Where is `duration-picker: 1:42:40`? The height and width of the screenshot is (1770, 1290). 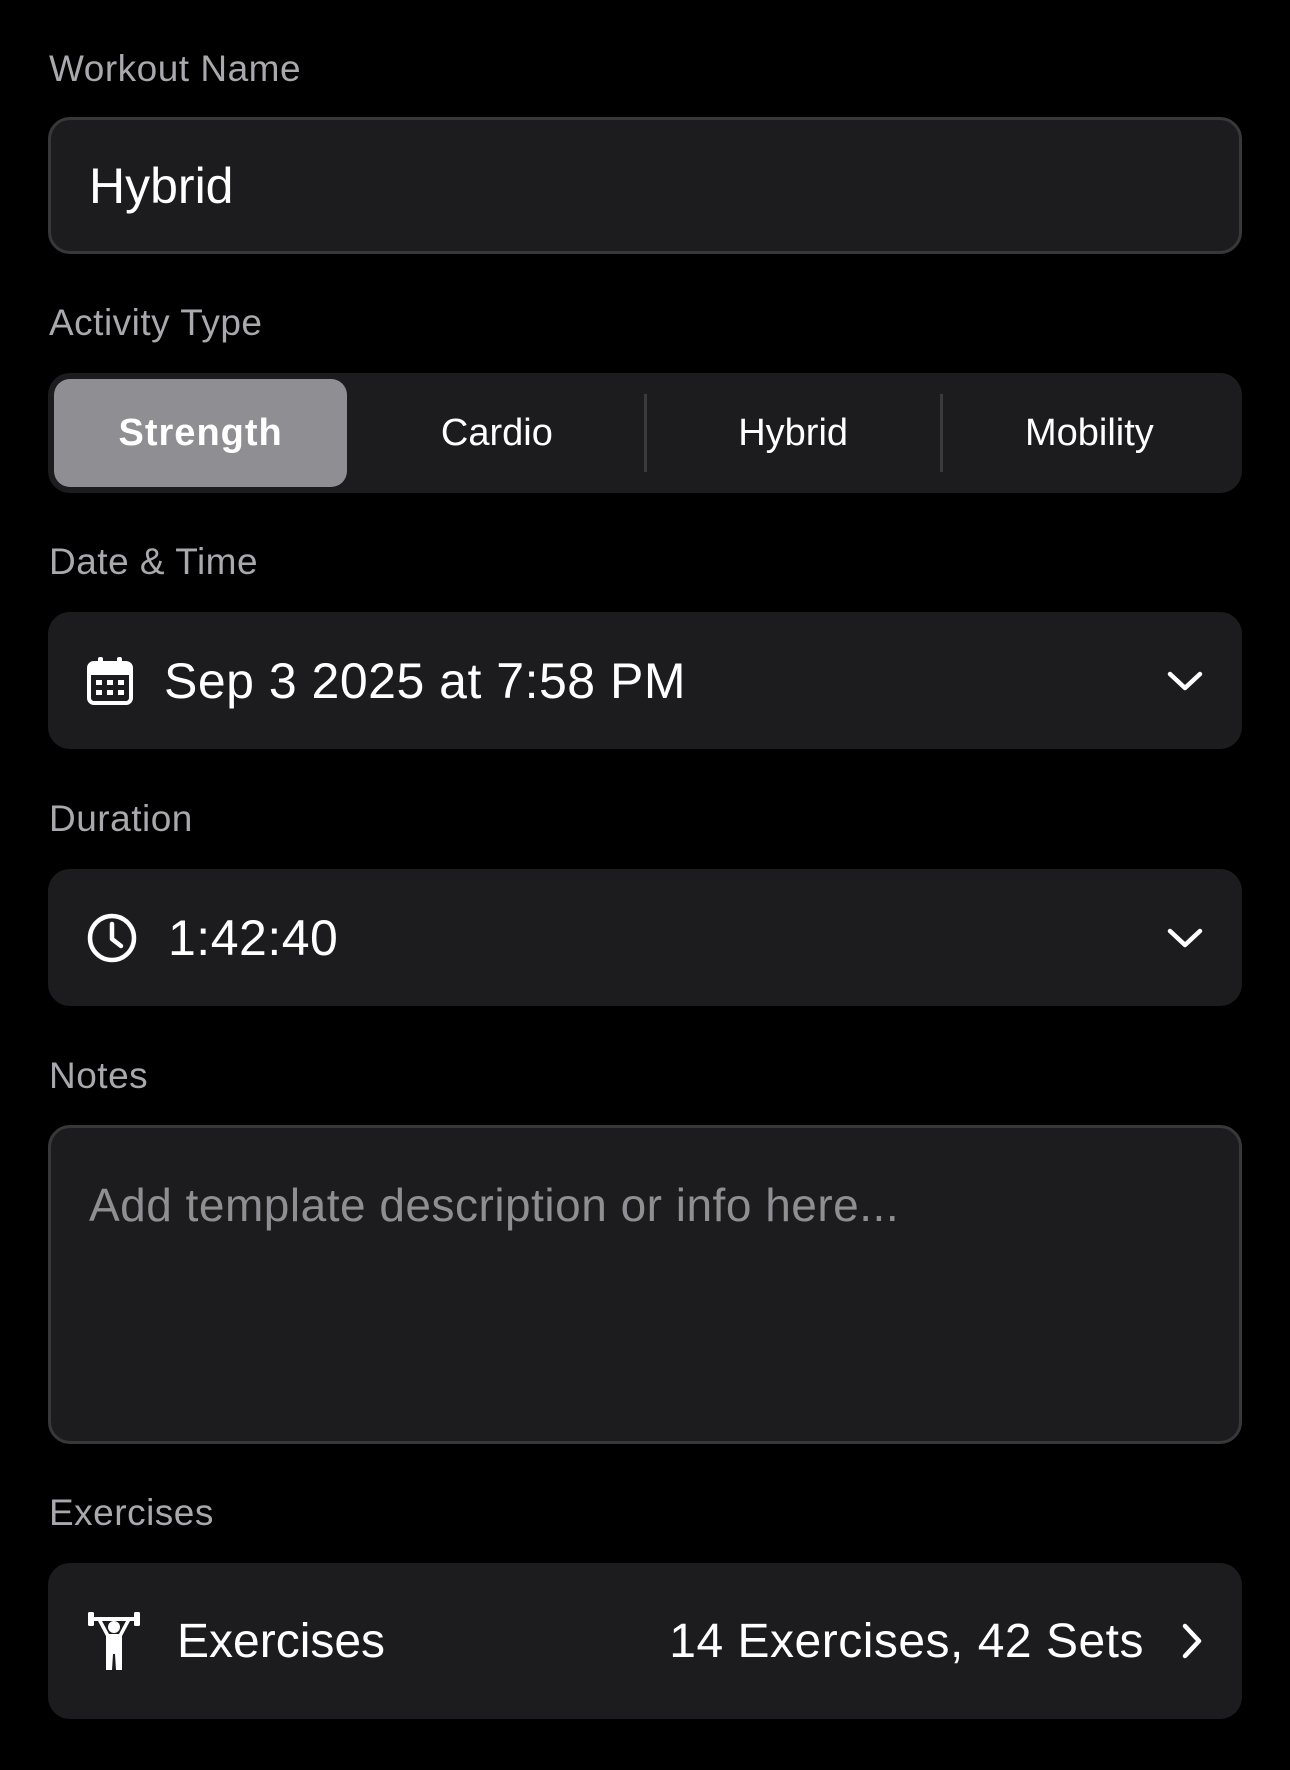
duration-picker: 1:42:40 is located at coordinates (645, 937).